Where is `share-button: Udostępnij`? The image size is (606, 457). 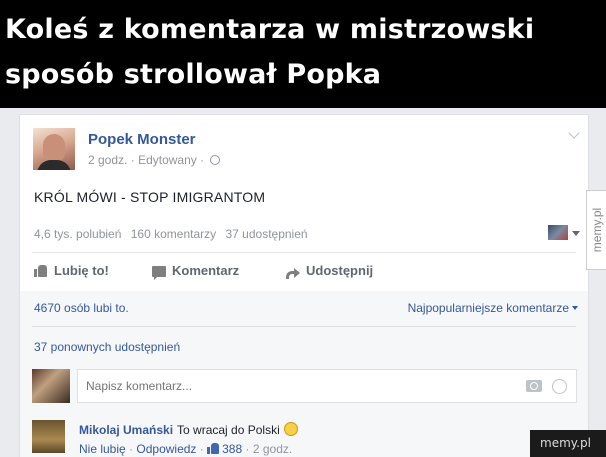
share-button: Udostępnij is located at coordinates (330, 271).